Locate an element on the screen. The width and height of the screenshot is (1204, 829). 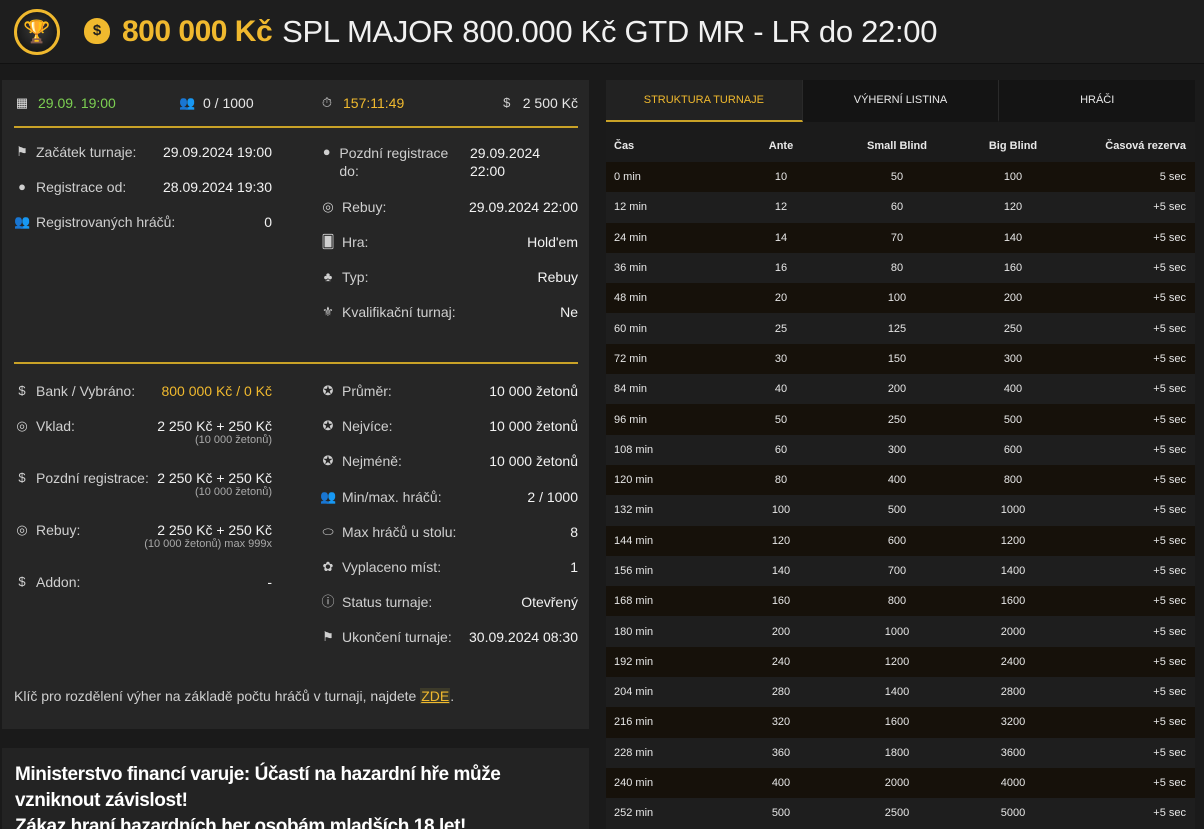
money-label: Status turnaje: is located at coordinates (387, 602).